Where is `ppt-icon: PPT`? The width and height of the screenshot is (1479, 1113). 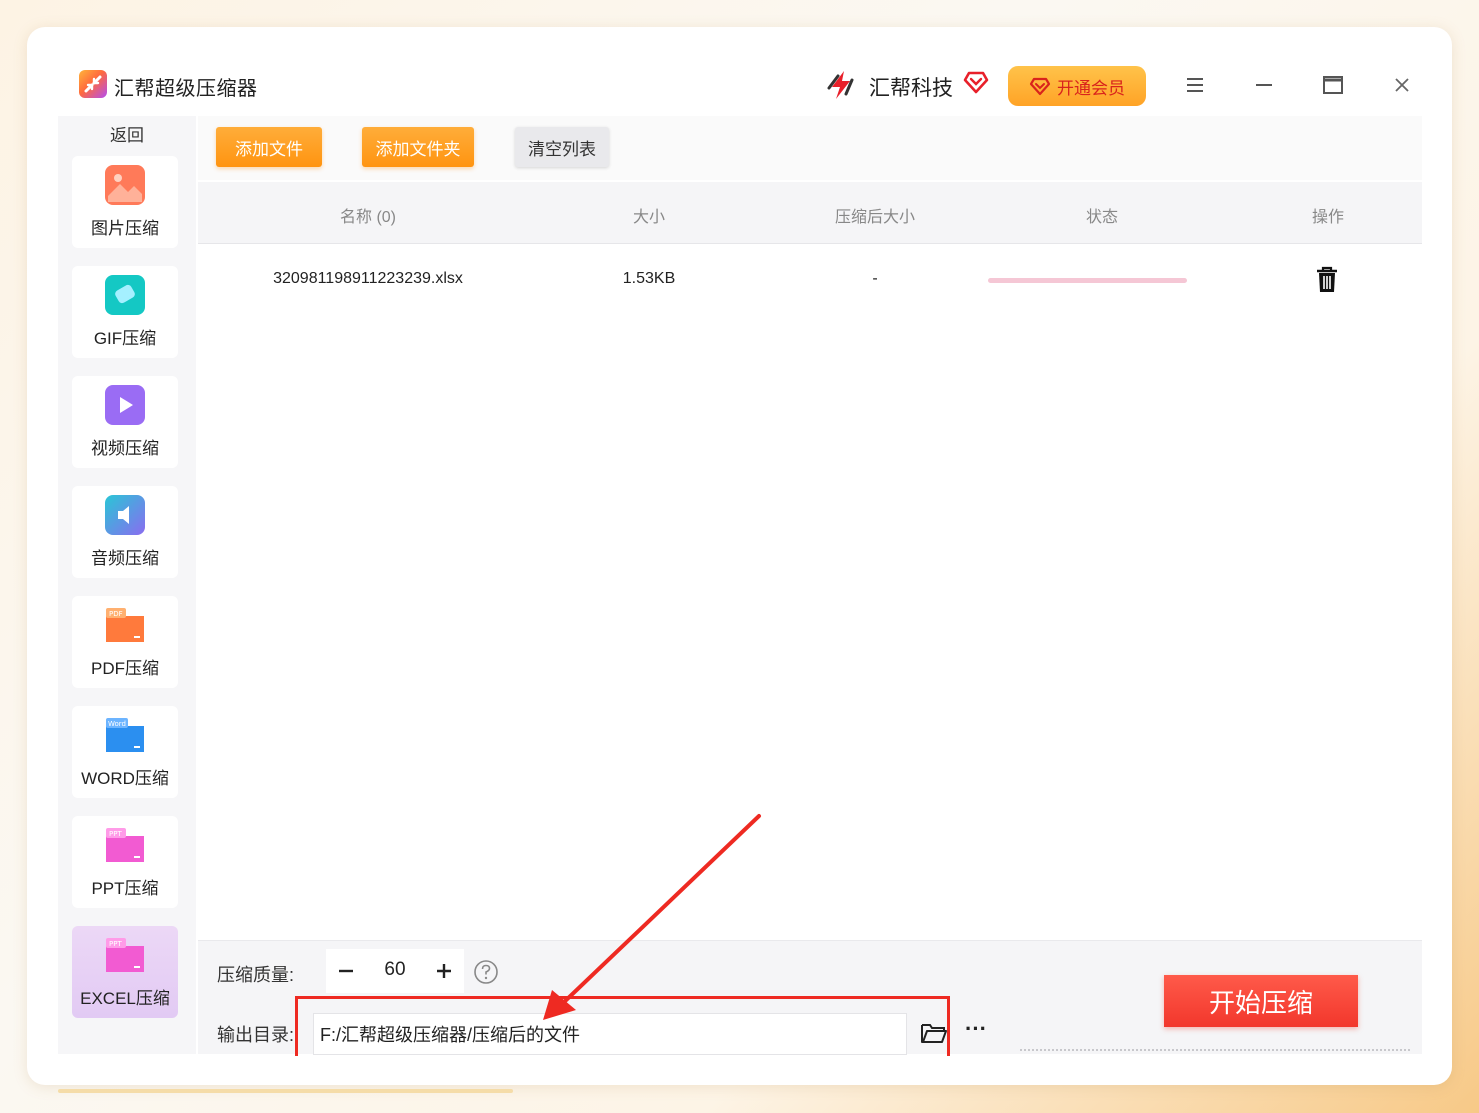 ppt-icon: PPT is located at coordinates (125, 845).